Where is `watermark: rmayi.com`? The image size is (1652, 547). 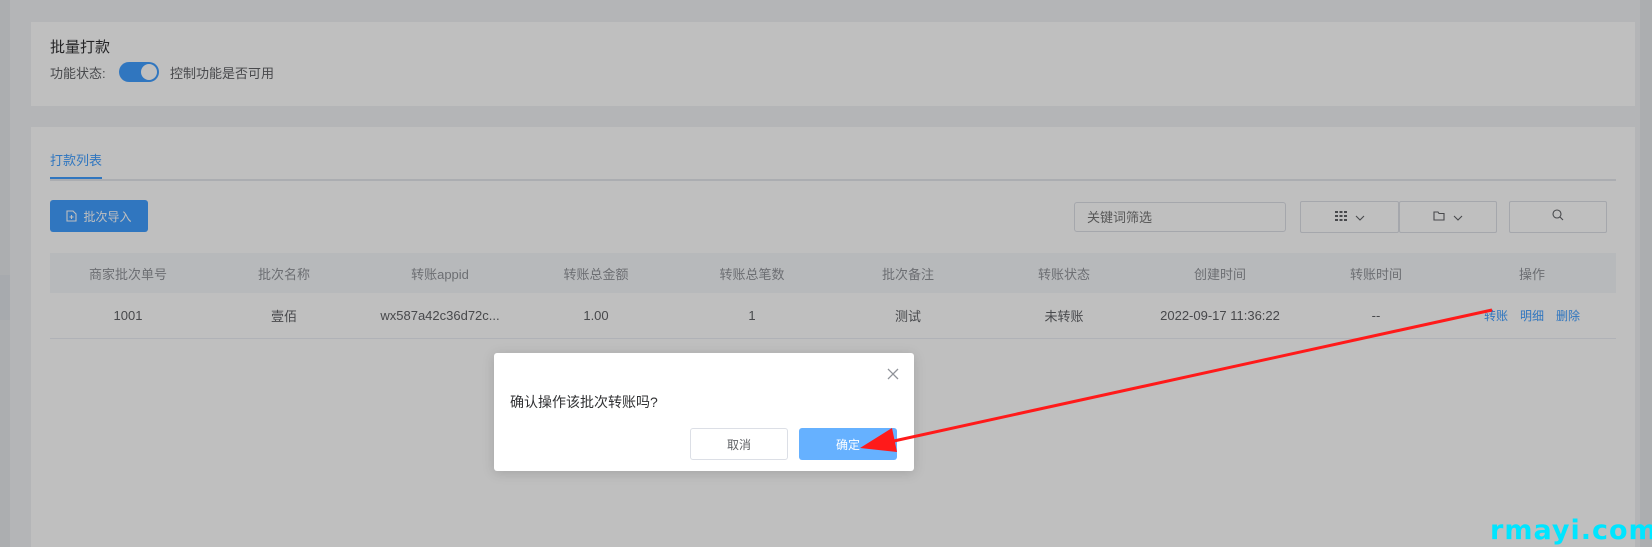
watermark: rmayi.com is located at coordinates (1571, 530).